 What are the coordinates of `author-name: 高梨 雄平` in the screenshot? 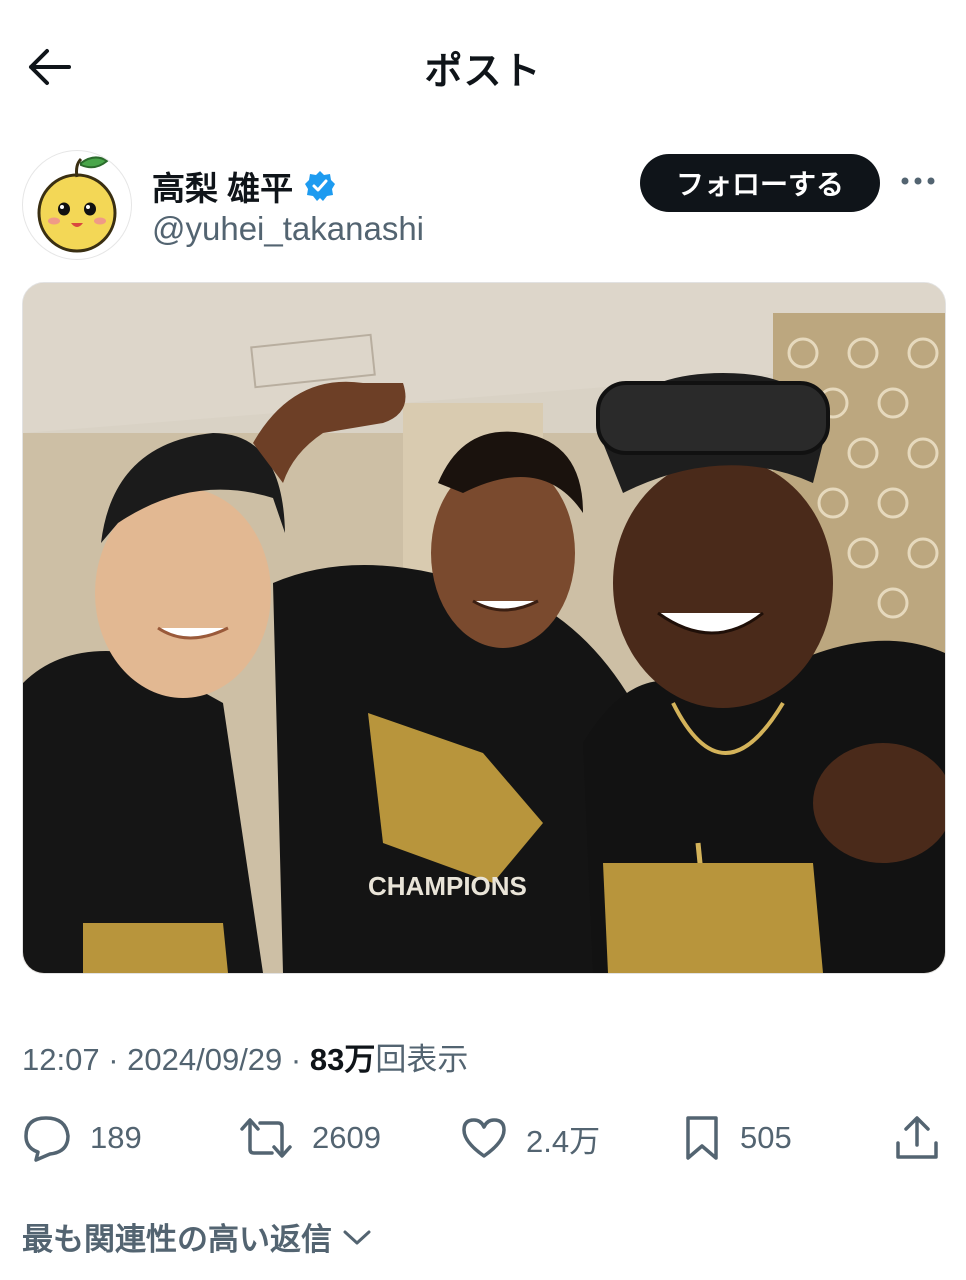 It's located at (222, 186).